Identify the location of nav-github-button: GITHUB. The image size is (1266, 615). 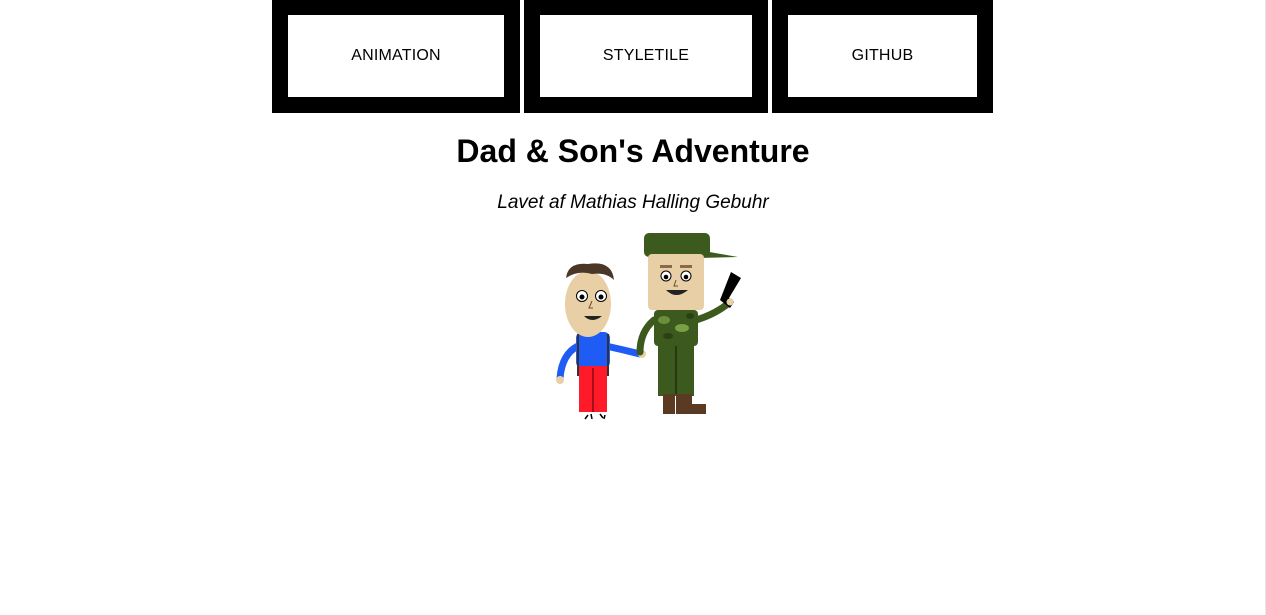
(882, 56).